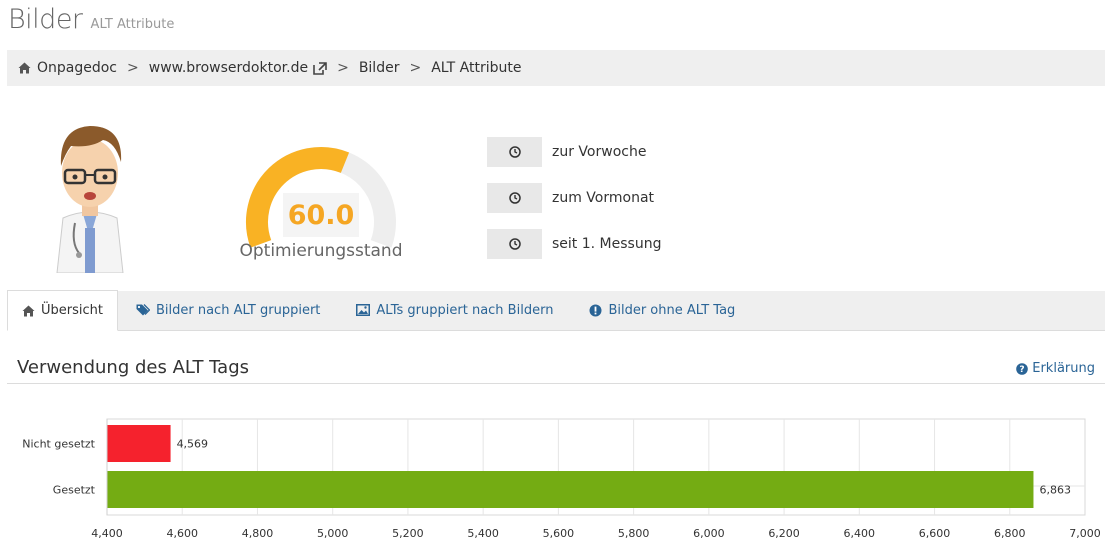 This screenshot has height=547, width=1119. I want to click on x-tick-label: 6,400, so click(860, 533).